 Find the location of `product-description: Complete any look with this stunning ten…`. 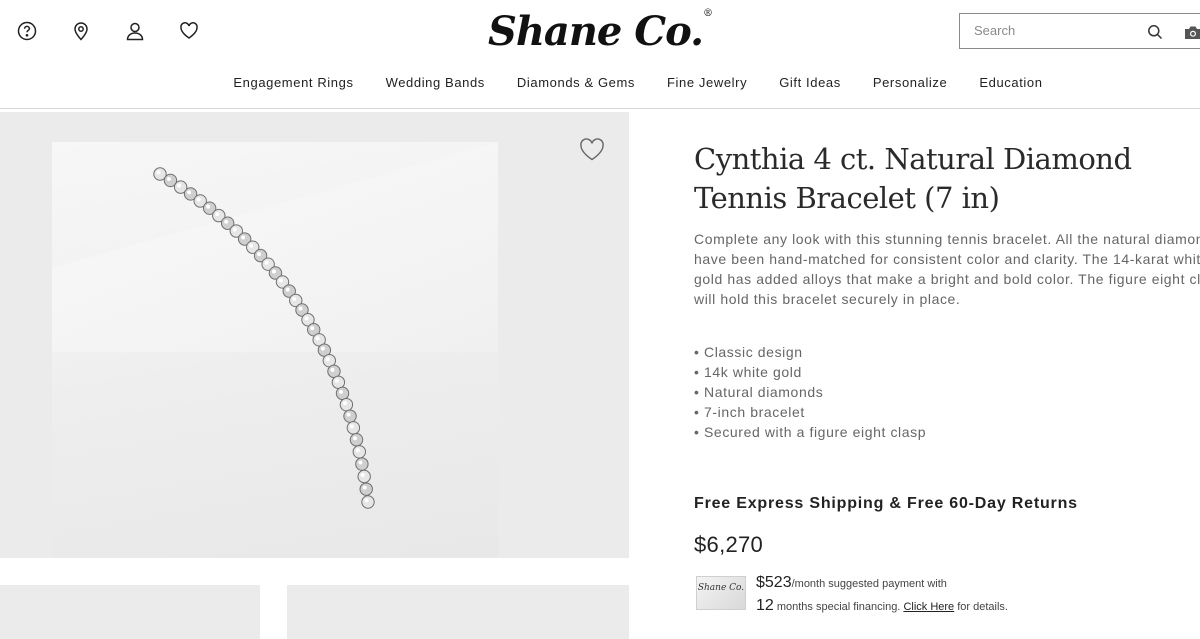

product-description: Complete any look with this stunning ten… is located at coordinates (947, 269).